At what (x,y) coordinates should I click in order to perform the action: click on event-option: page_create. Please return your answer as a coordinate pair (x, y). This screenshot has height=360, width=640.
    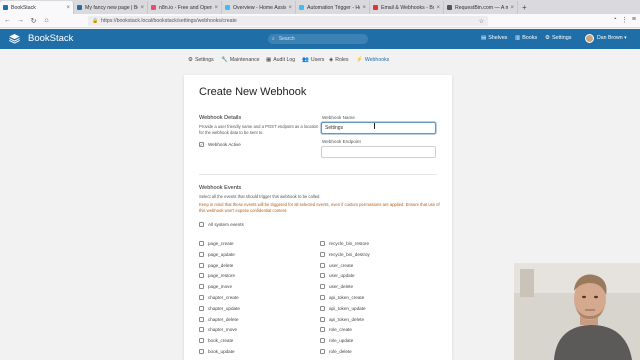
    Looking at the image, I should click on (216, 243).